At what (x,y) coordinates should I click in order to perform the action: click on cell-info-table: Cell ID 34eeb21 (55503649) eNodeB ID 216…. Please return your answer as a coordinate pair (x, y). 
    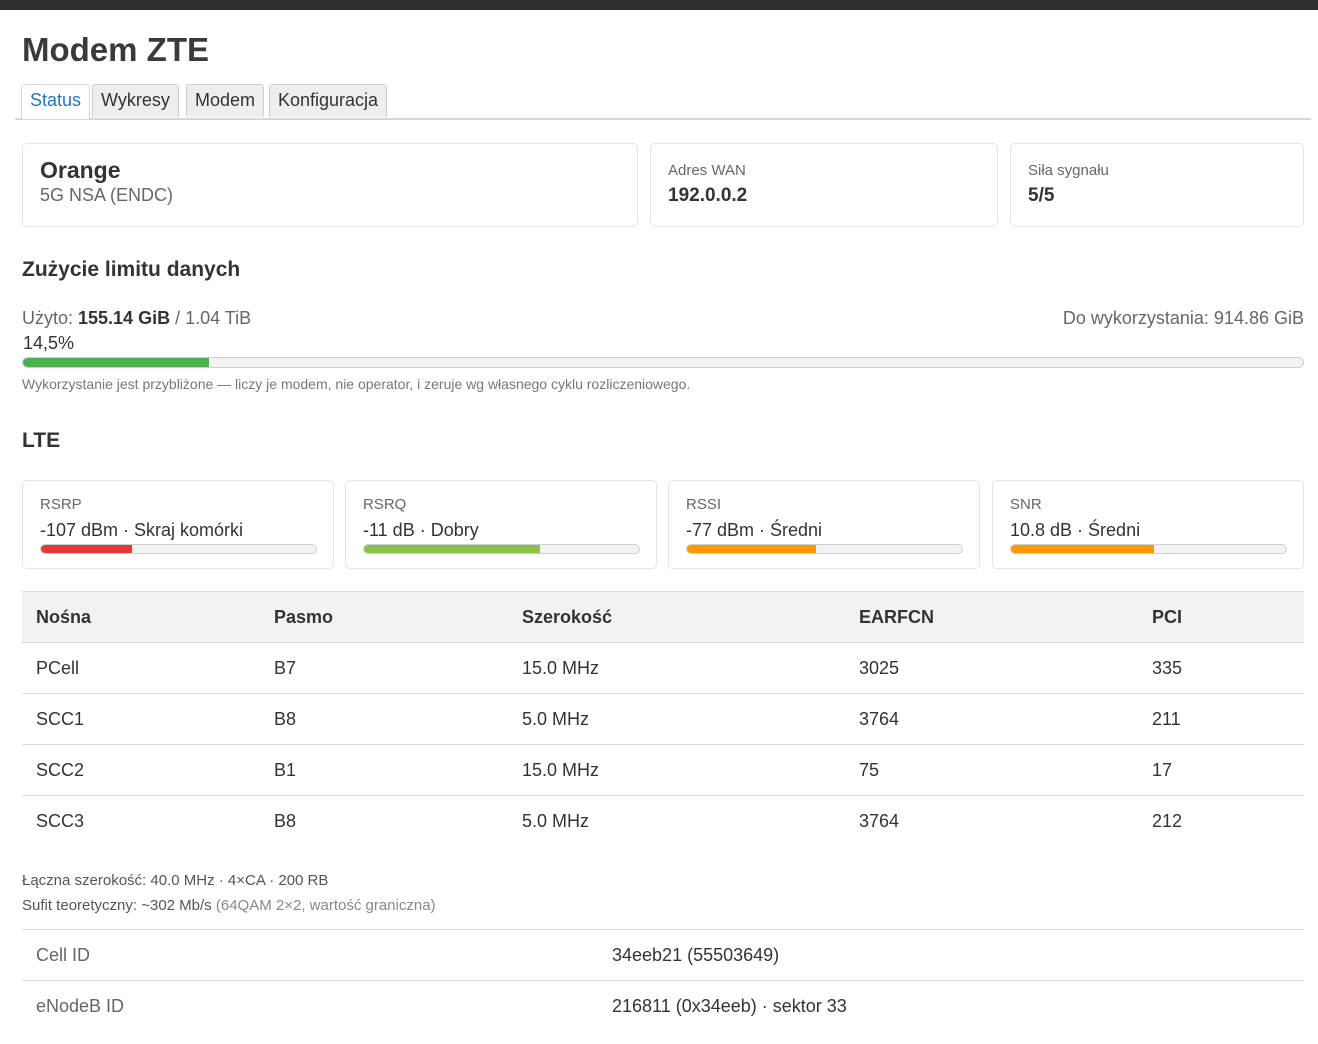
    Looking at the image, I should click on (663, 980).